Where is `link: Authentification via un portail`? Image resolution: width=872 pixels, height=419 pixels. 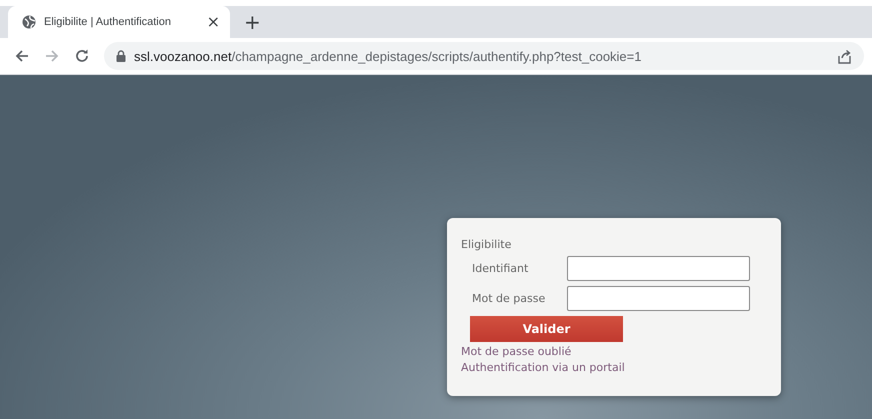
link: Authentification via un portail is located at coordinates (543, 367).